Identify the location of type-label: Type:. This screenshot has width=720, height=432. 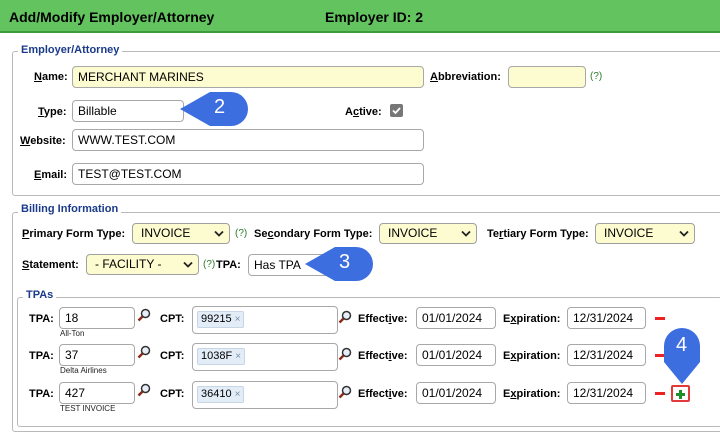
(52, 112).